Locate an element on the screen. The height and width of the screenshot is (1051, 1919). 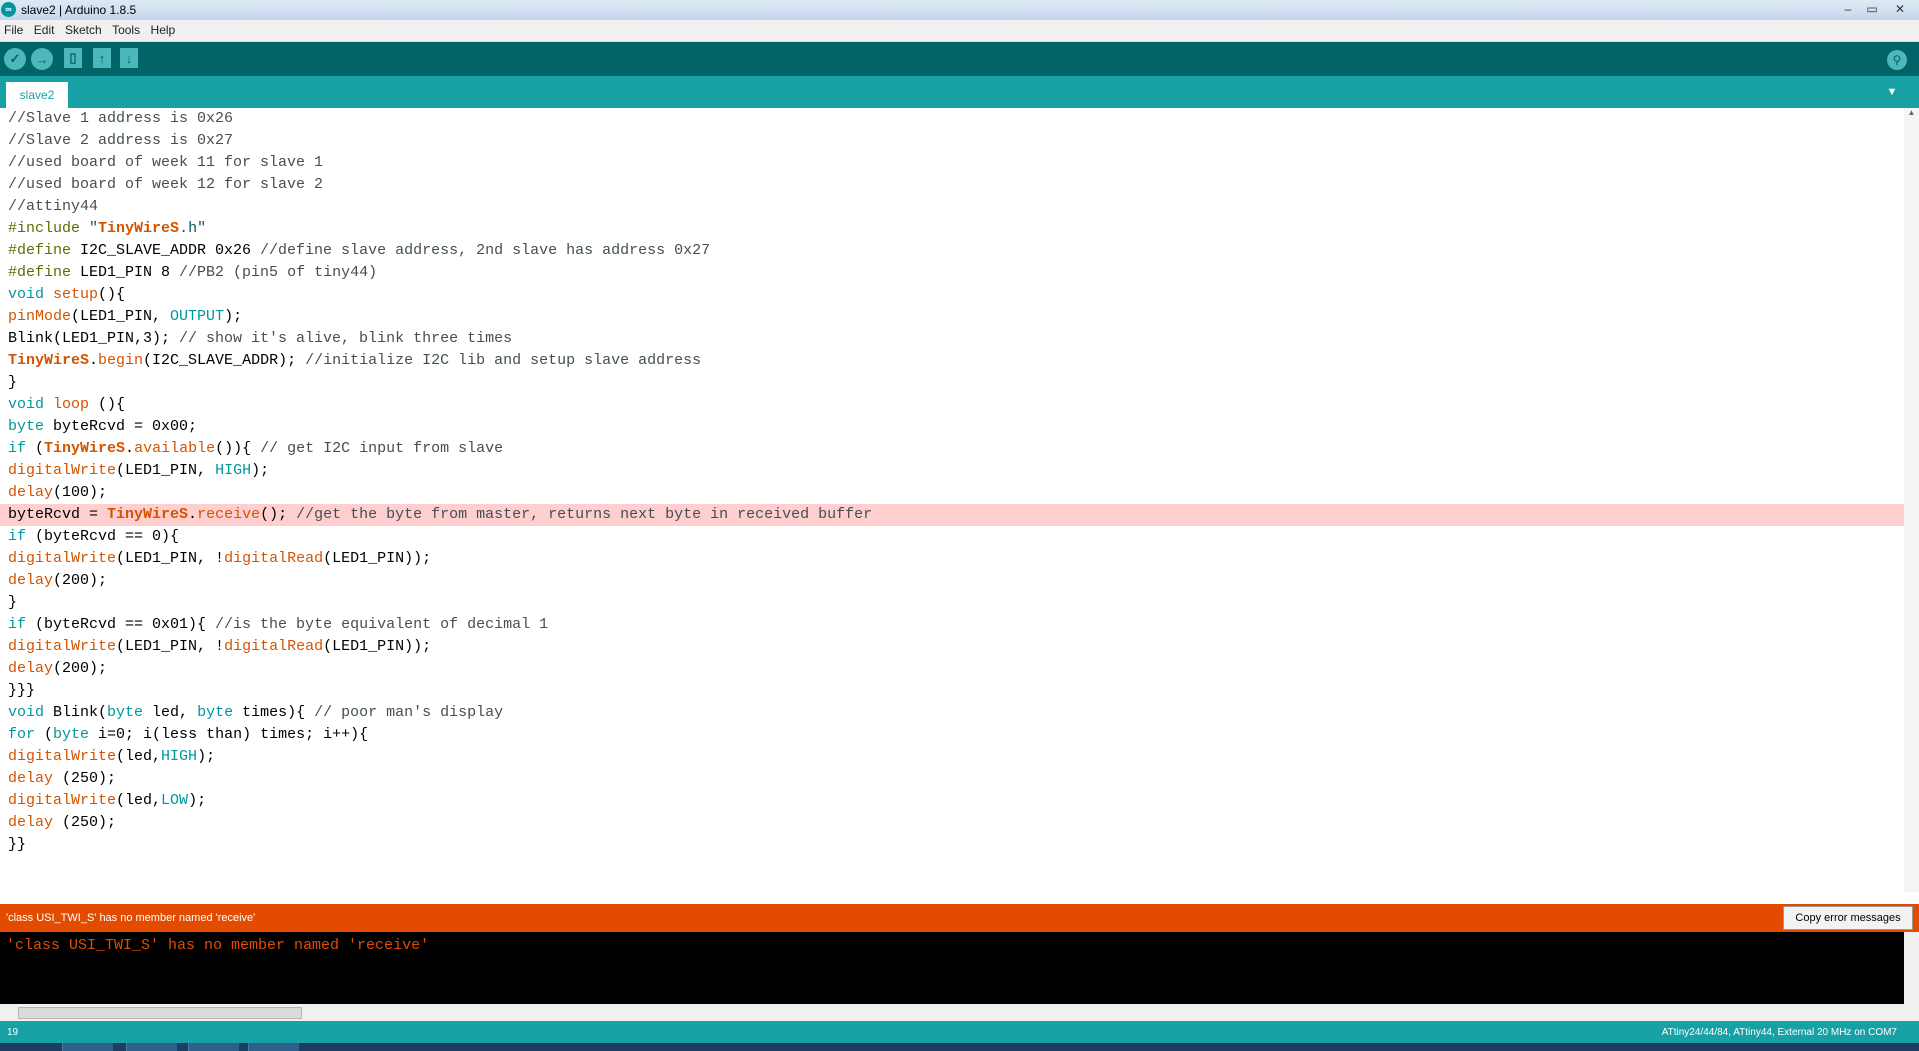
scroll-up-icon: ▲ is located at coordinates (1911, 112).